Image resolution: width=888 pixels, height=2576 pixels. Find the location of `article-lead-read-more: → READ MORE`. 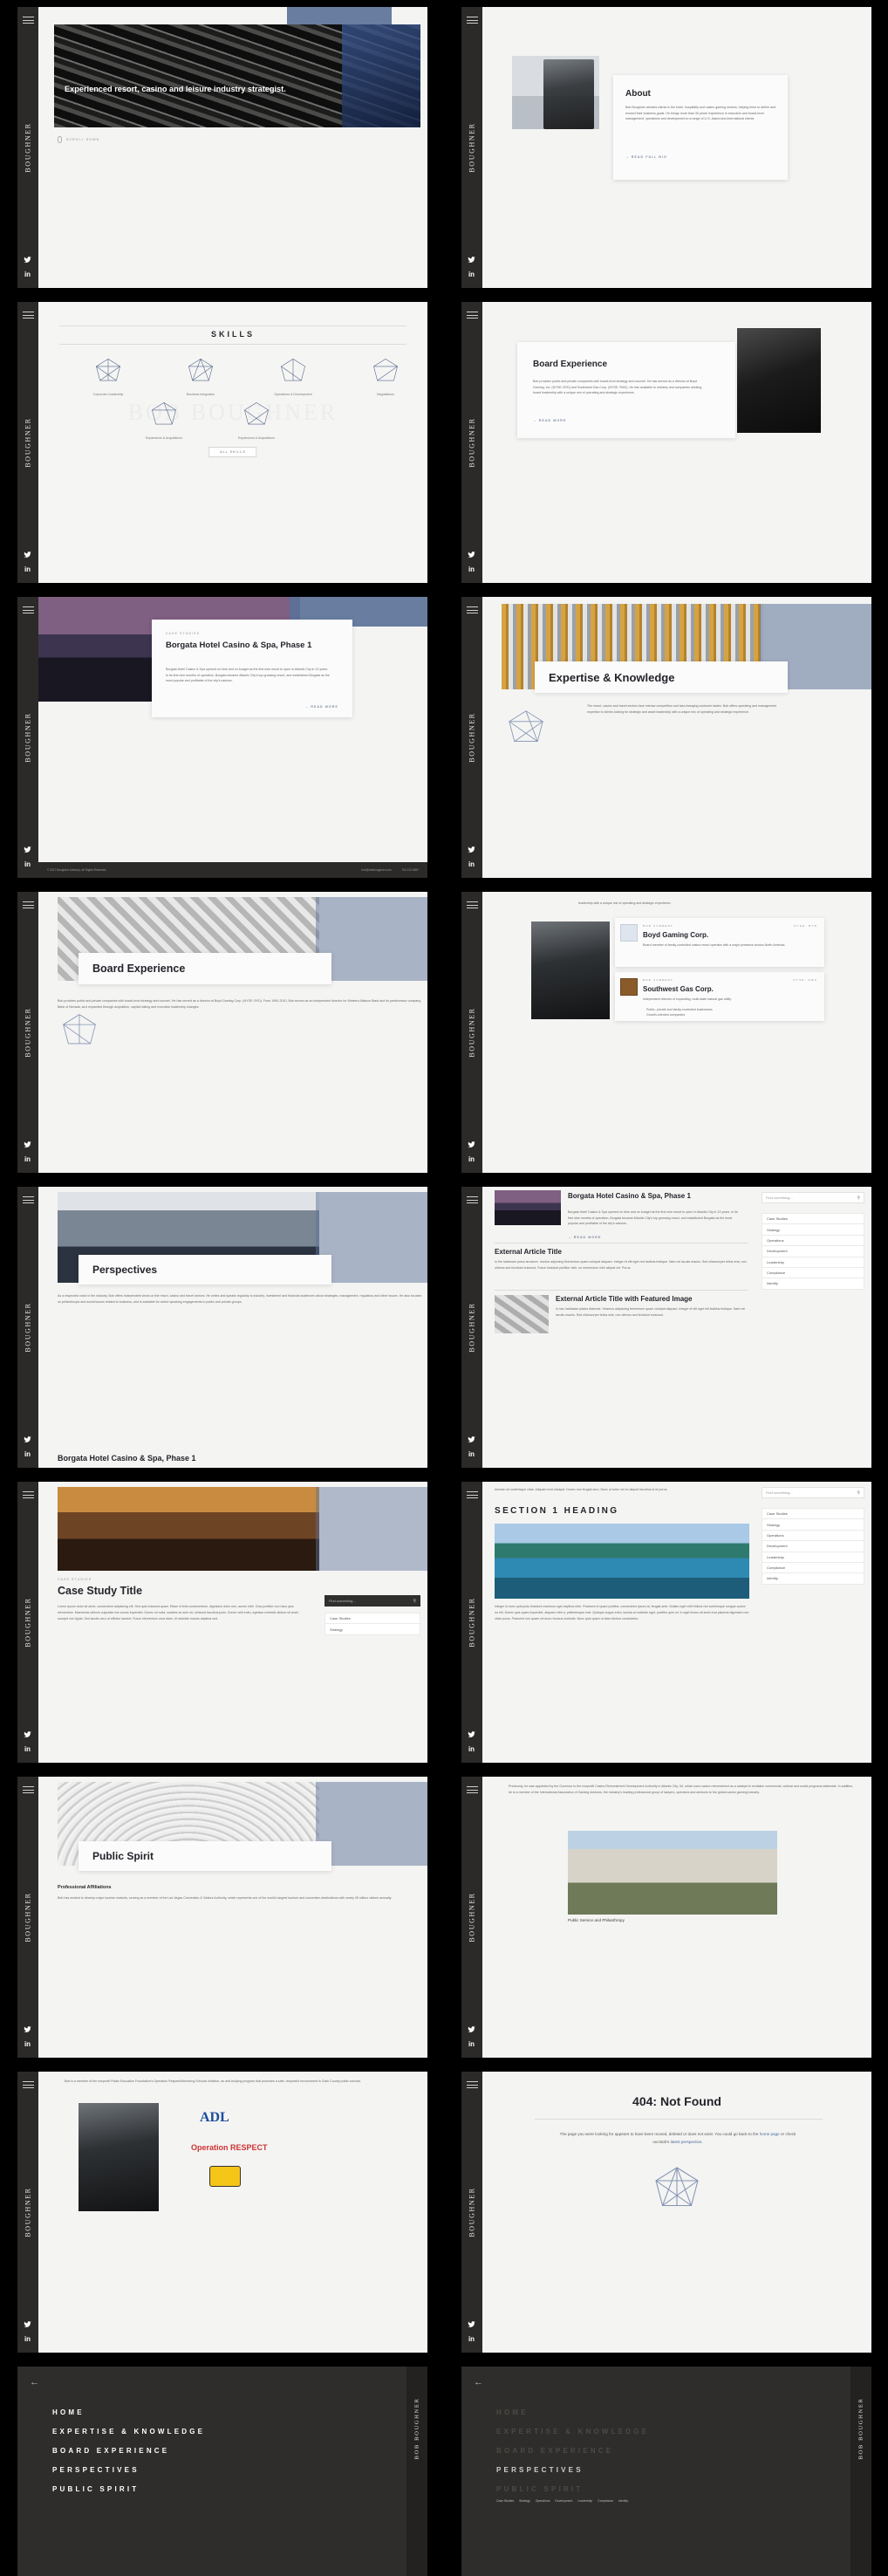

article-lead-read-more: → READ MORE is located at coordinates (584, 1238).